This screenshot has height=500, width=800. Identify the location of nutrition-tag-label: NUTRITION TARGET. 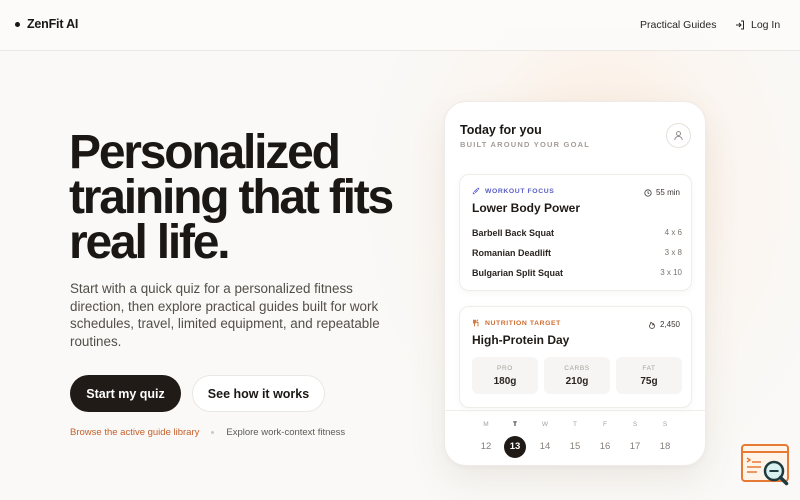
(523, 323).